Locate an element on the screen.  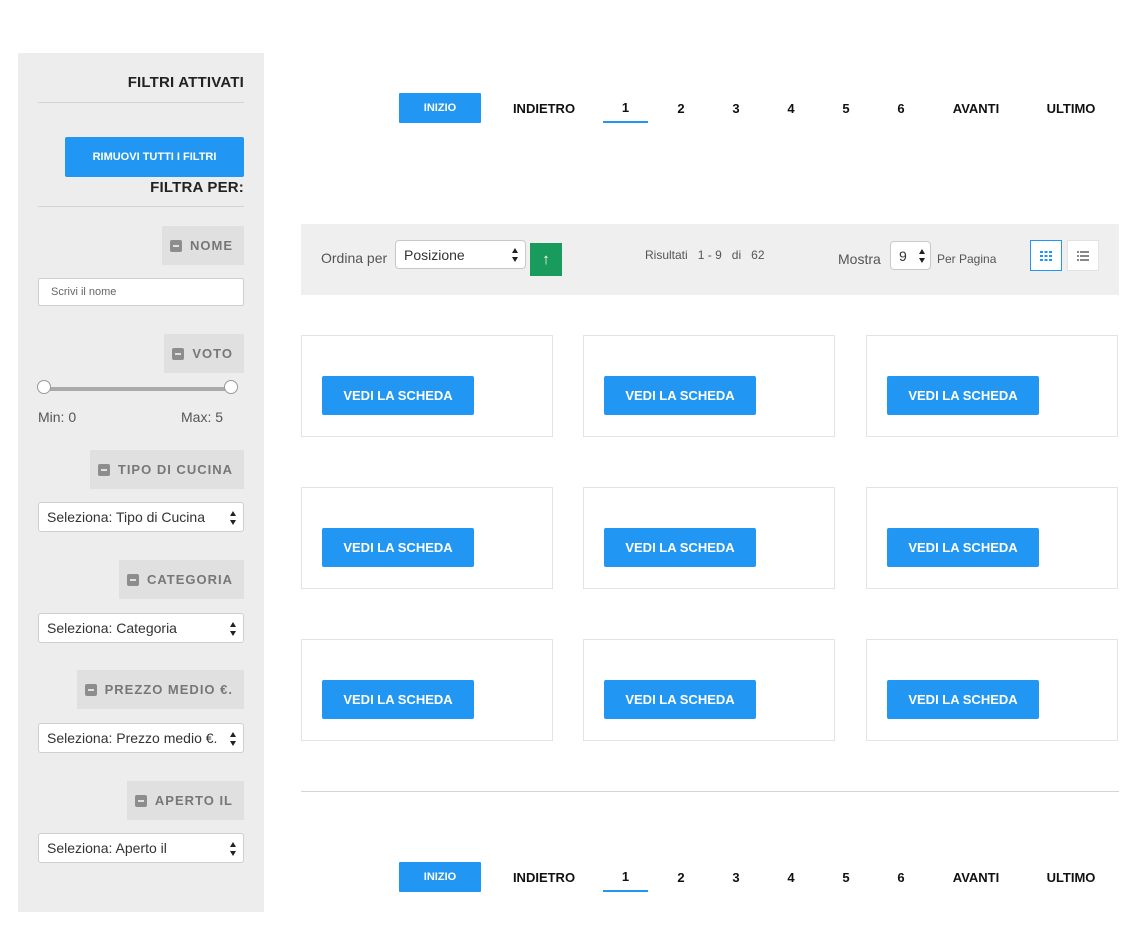
sort-direction-button: ↑ is located at coordinates (546, 259).